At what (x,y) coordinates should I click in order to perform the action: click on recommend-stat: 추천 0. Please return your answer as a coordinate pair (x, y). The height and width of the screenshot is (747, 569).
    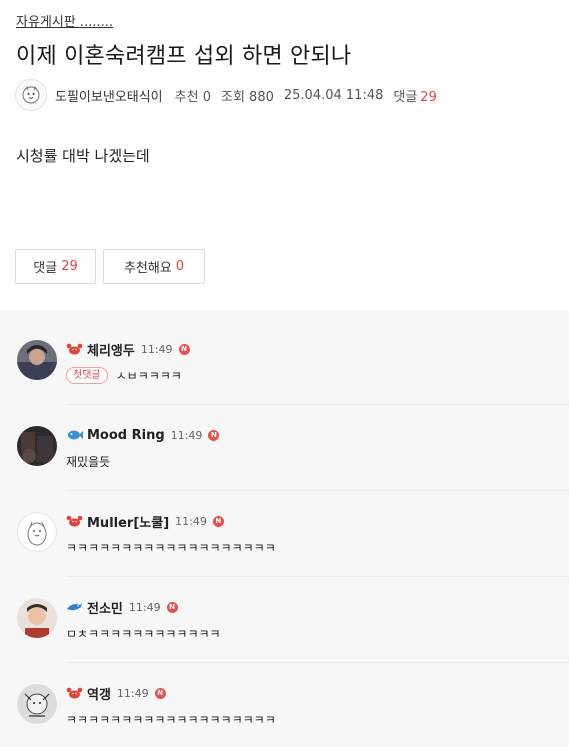
    Looking at the image, I should click on (193, 95).